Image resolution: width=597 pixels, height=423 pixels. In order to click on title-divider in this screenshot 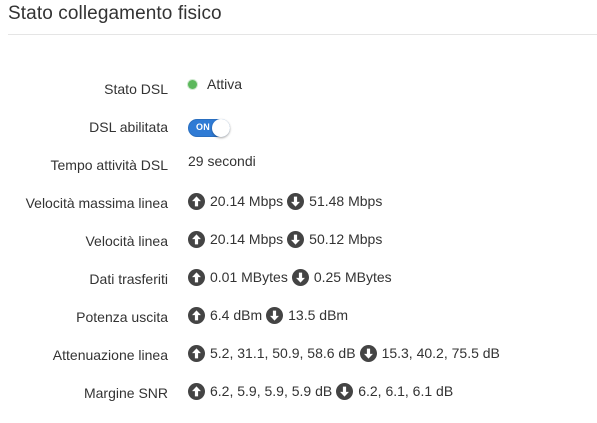, I will do `click(302, 34)`.